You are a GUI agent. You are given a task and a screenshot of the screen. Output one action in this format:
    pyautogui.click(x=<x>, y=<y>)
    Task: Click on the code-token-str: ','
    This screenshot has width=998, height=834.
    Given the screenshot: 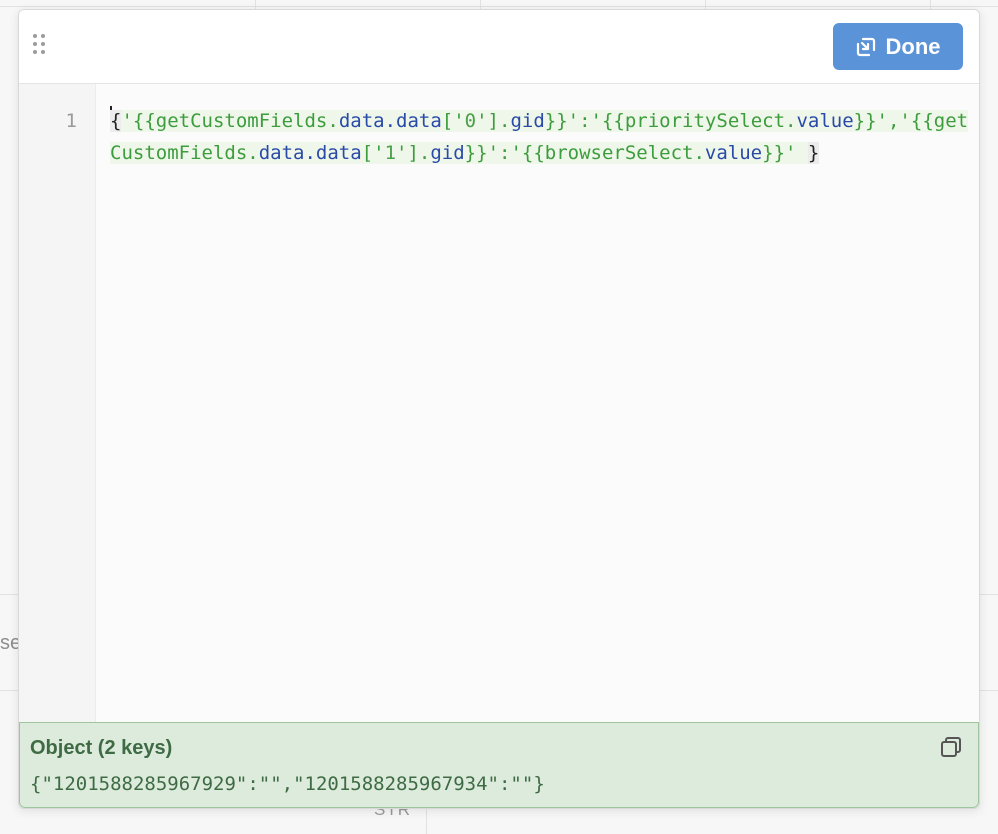 What is the action you would take?
    pyautogui.click(x=893, y=121)
    